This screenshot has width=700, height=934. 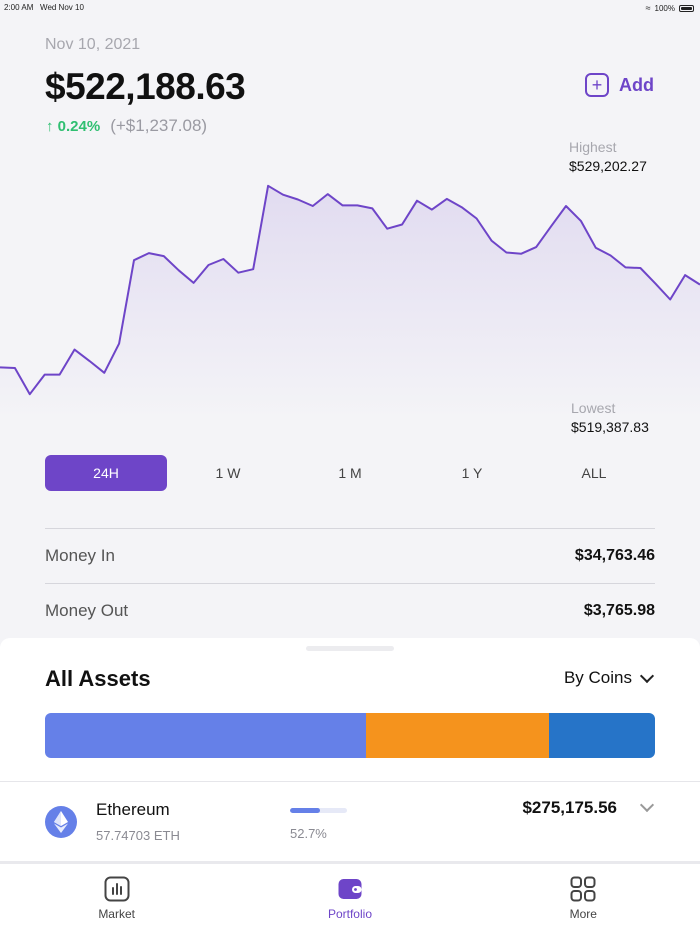 I want to click on asset-share-bar, so click(x=318, y=810).